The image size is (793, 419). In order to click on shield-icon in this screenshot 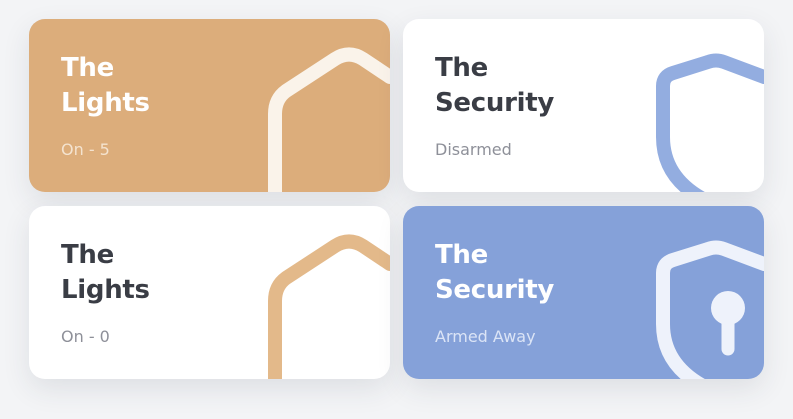, I will do `click(710, 122)`.